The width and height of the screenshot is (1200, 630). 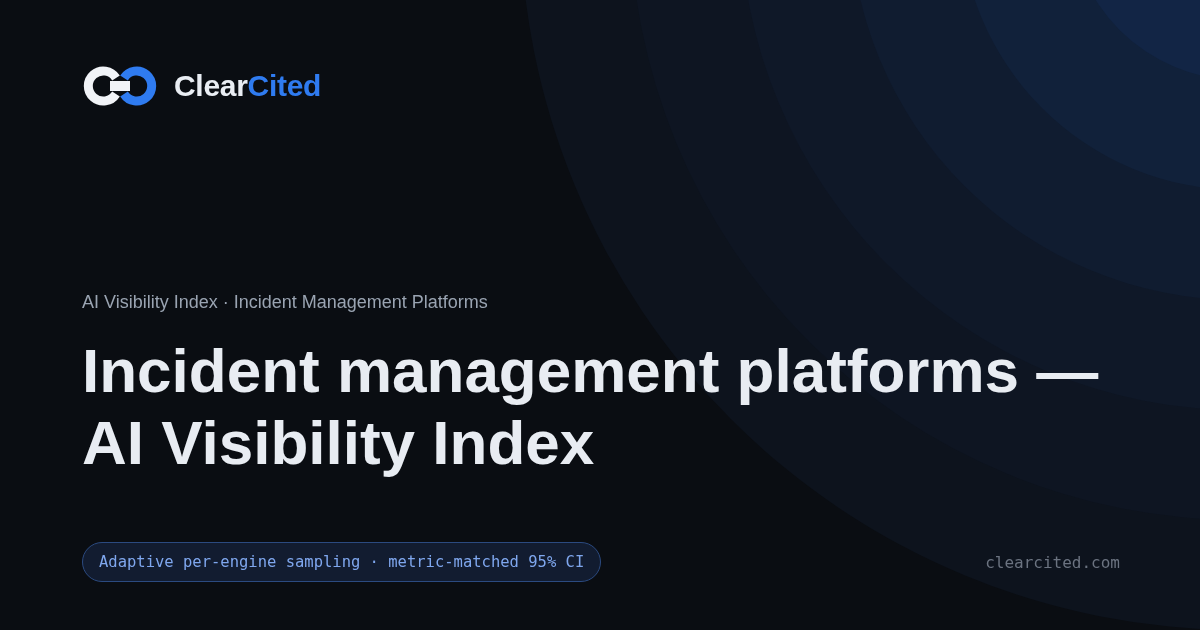 I want to click on breadcrumb: AI Visibility Index · Incident Management Platforms, so click(x=285, y=302).